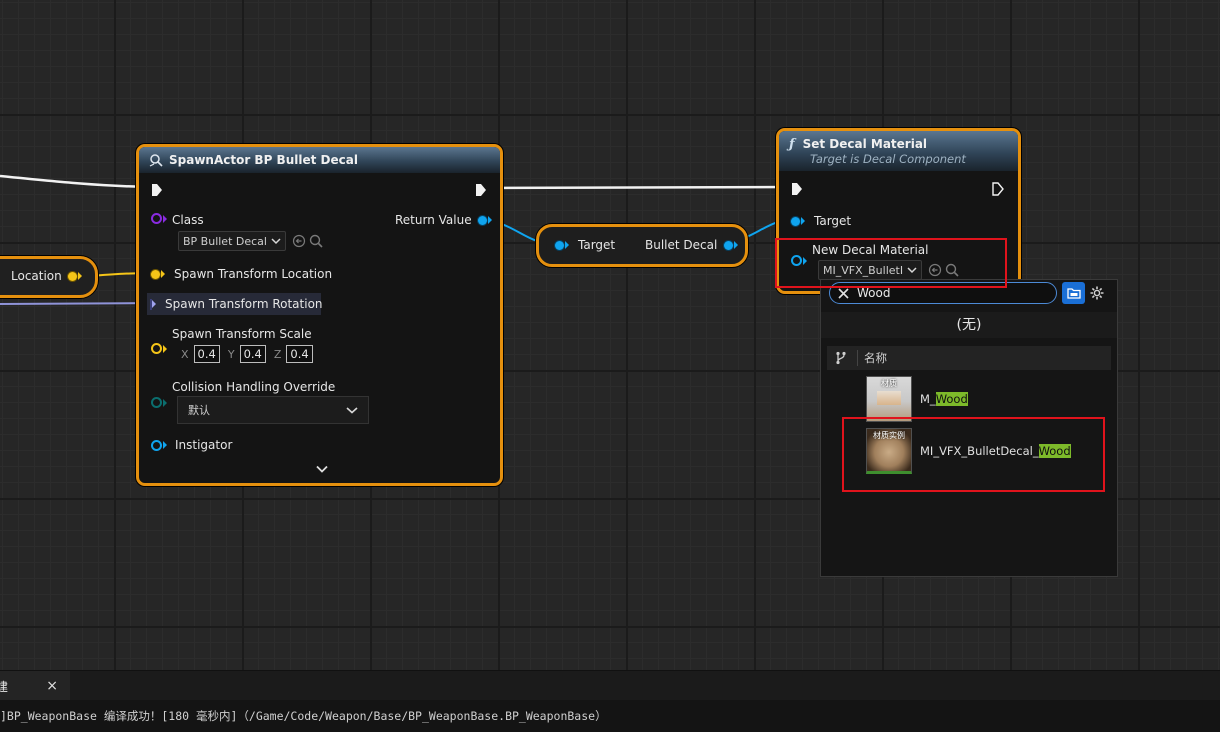 This screenshot has width=1220, height=732. I want to click on class-combo: BP Bullet Decal, so click(232, 241).